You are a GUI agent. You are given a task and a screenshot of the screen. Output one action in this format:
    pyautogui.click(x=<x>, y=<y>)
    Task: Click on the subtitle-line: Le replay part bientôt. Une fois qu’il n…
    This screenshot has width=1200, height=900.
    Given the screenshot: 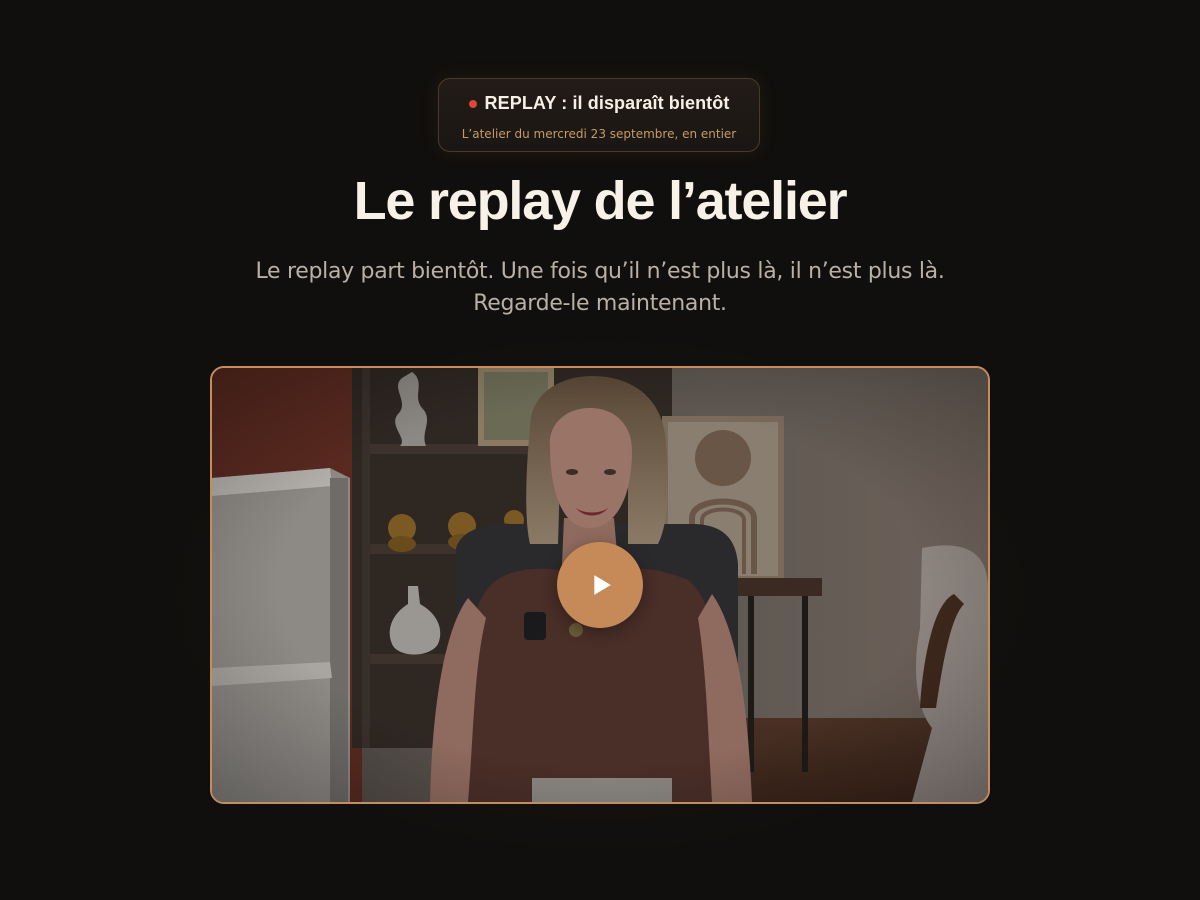 What is the action you would take?
    pyautogui.click(x=600, y=271)
    